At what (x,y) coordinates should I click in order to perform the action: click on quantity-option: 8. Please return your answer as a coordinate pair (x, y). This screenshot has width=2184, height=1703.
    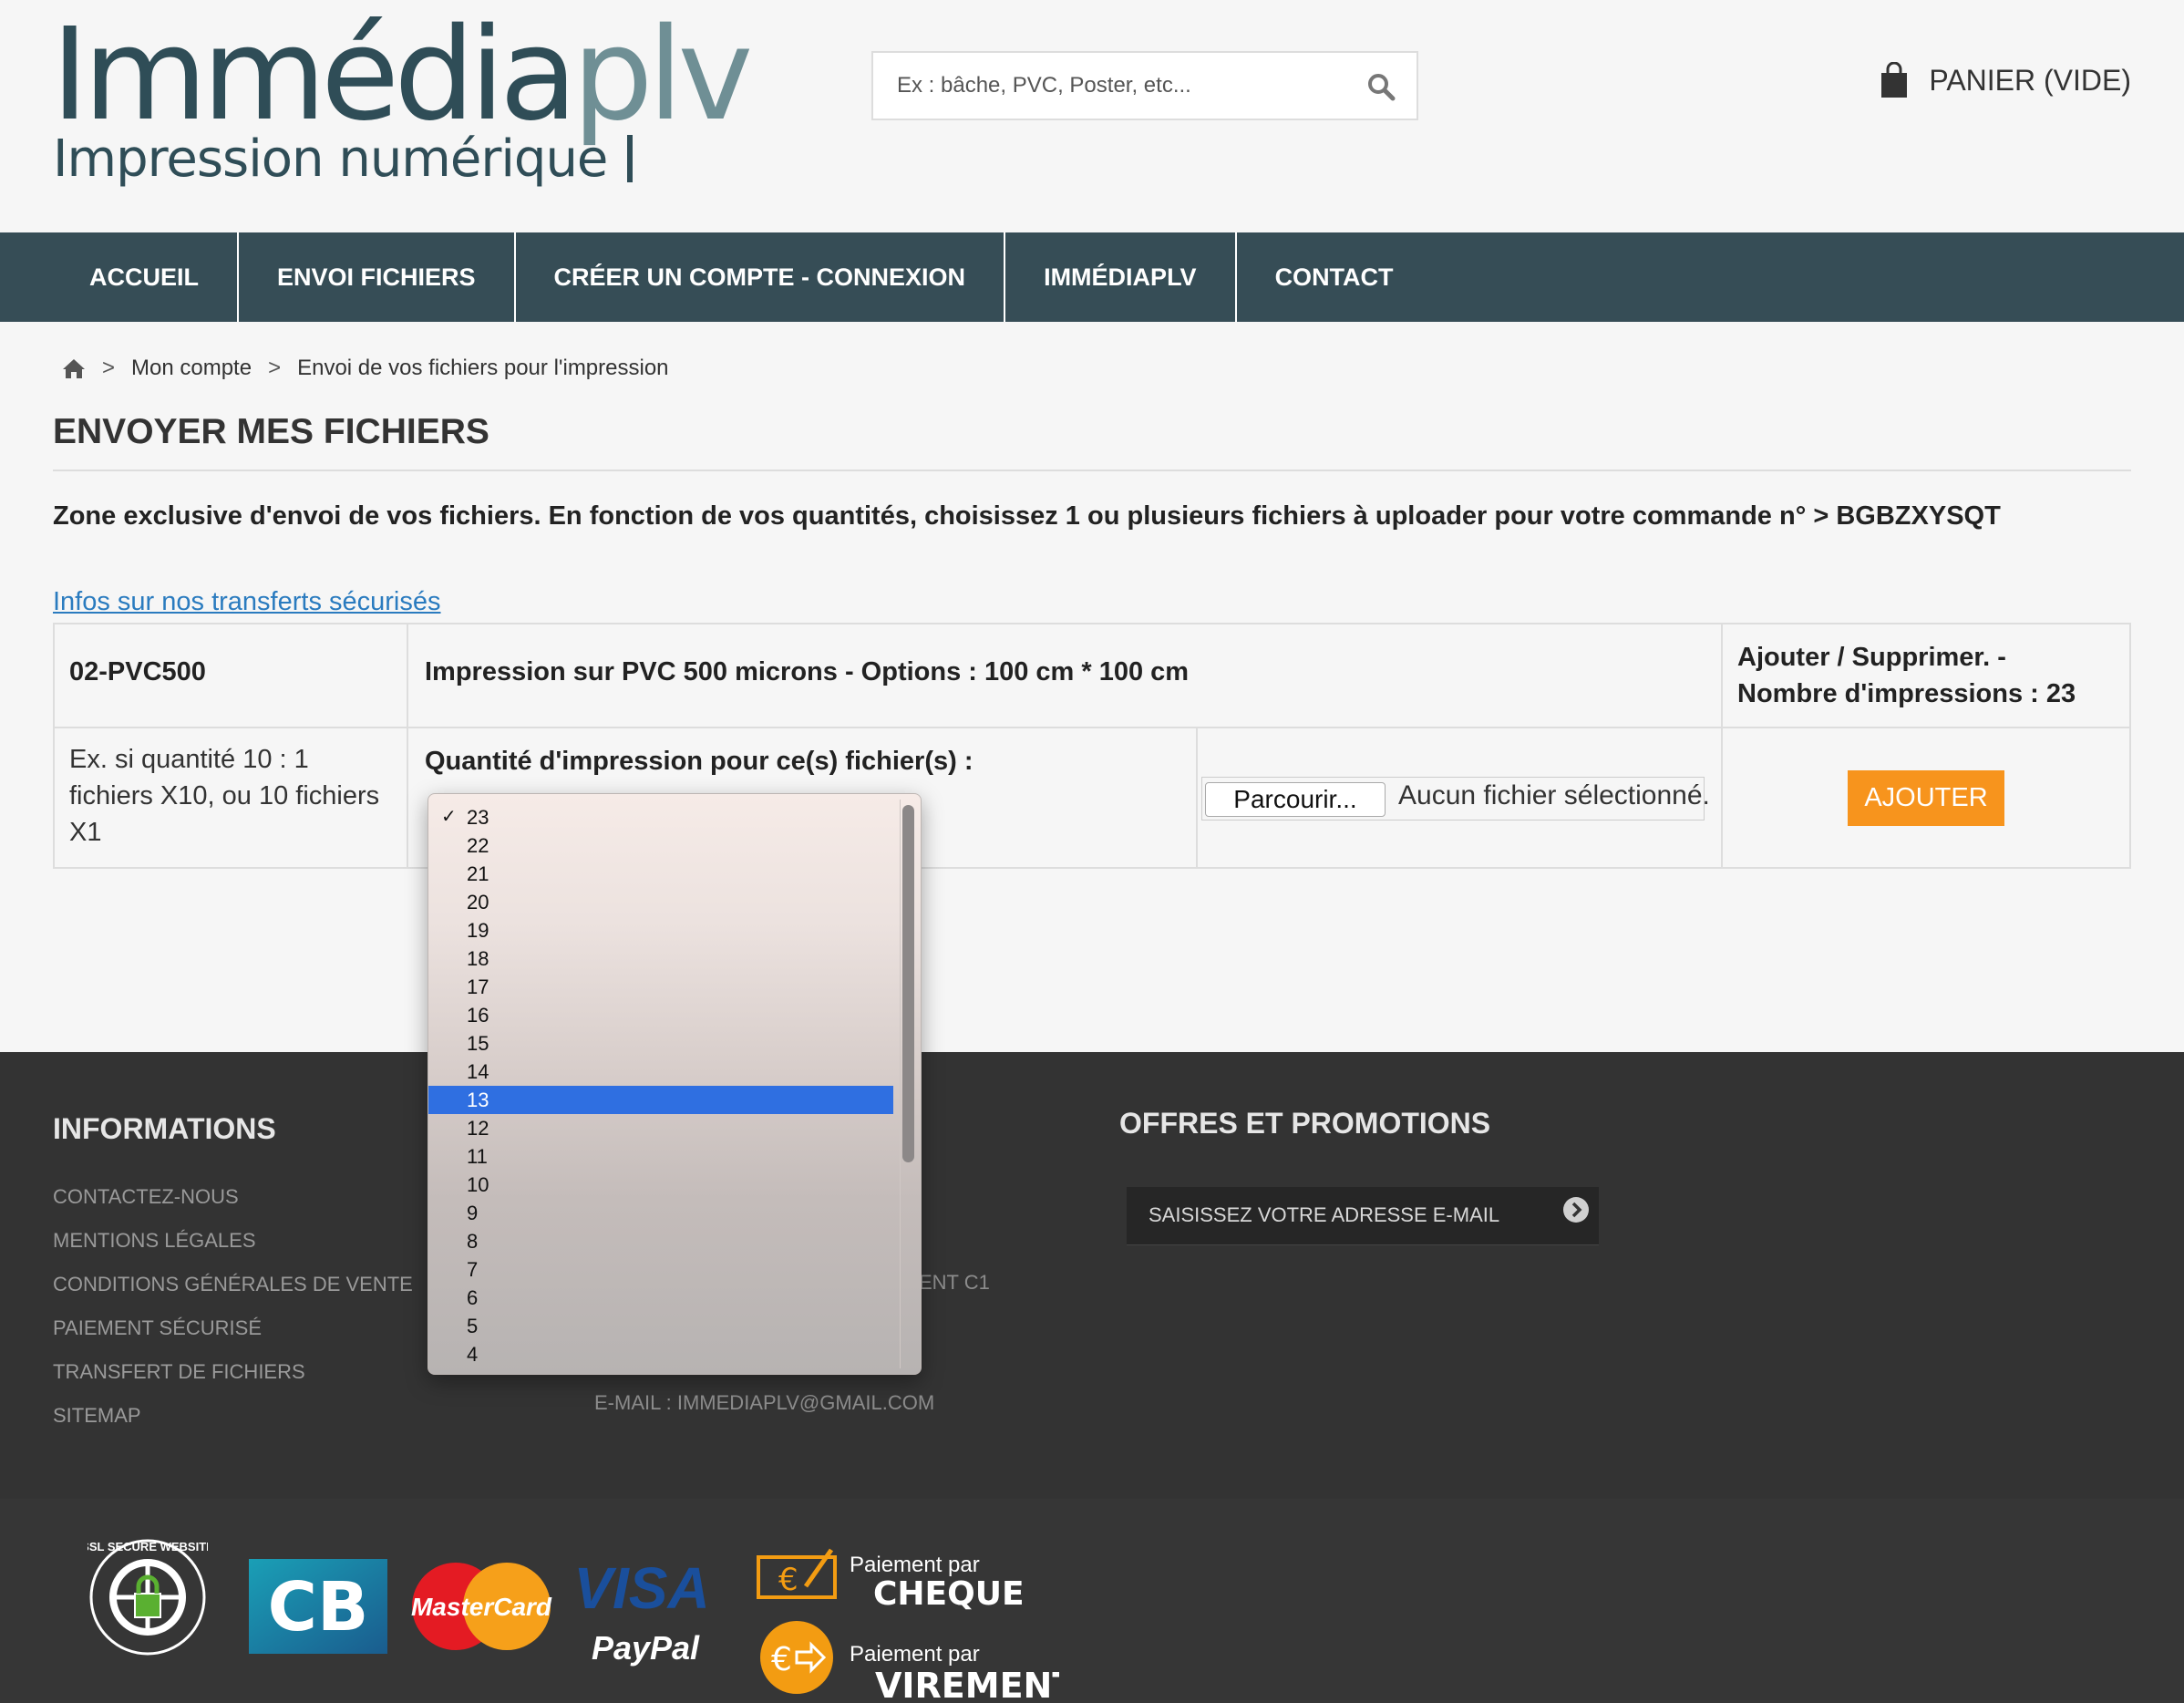
    Looking at the image, I should click on (660, 1241).